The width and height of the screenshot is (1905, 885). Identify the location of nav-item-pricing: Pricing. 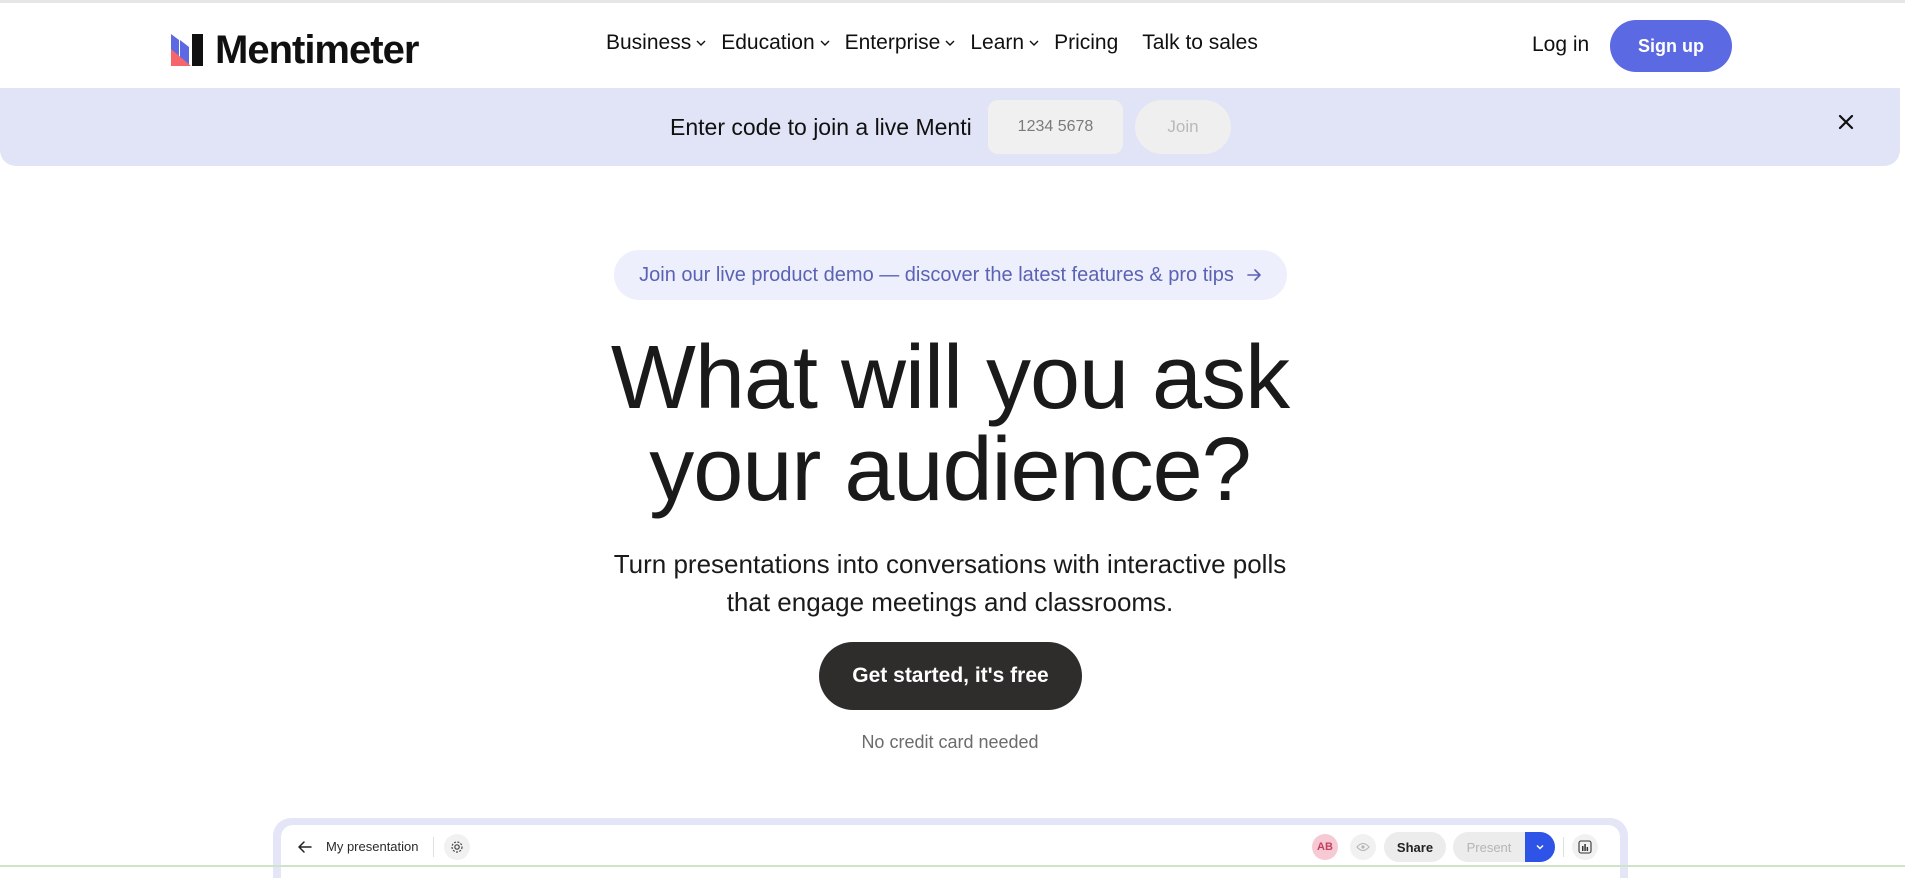
(1086, 43).